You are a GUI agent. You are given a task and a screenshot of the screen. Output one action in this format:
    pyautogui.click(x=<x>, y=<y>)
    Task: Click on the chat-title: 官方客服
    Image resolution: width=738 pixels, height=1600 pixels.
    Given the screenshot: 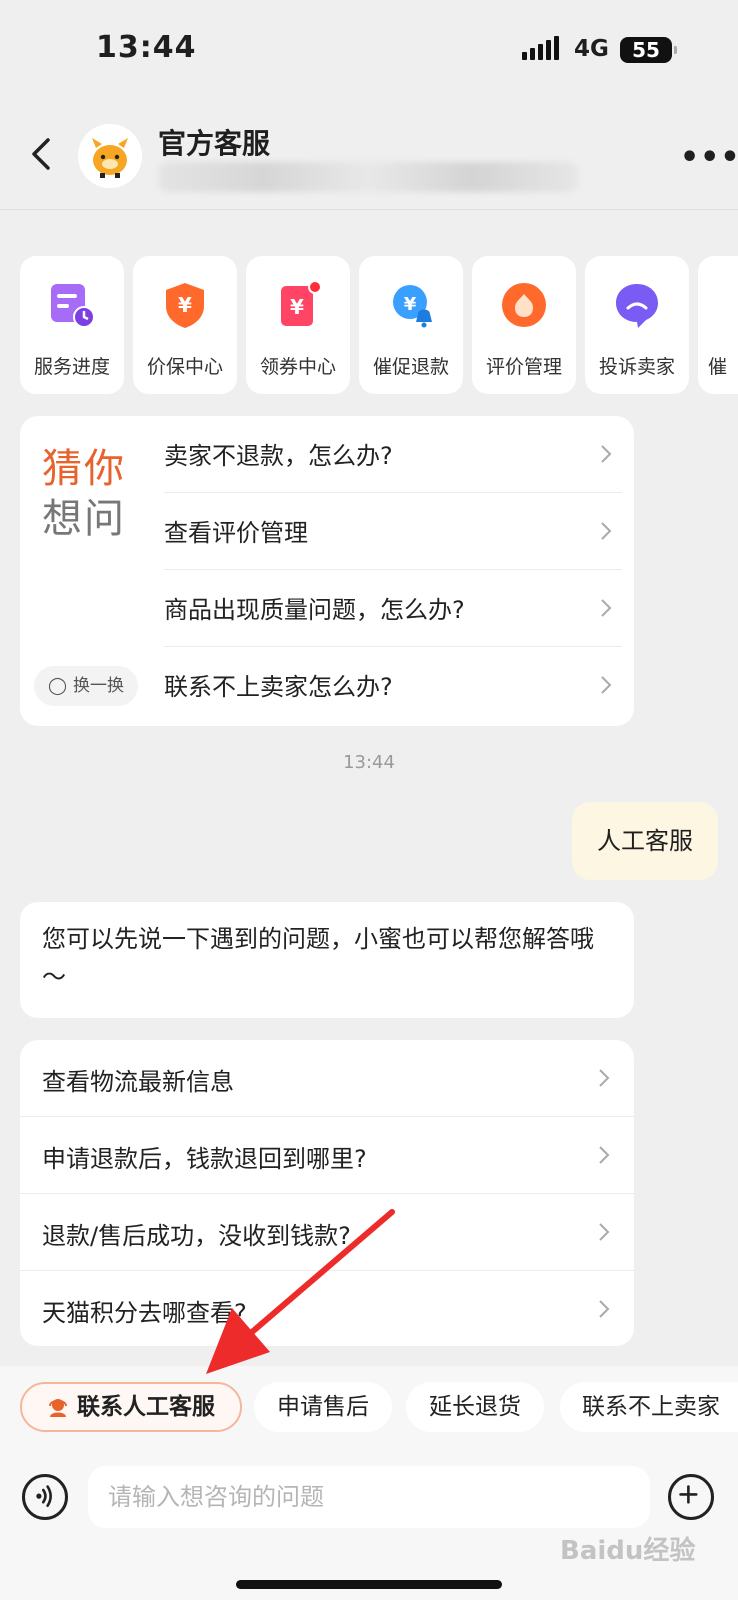 What is the action you would take?
    pyautogui.click(x=214, y=143)
    